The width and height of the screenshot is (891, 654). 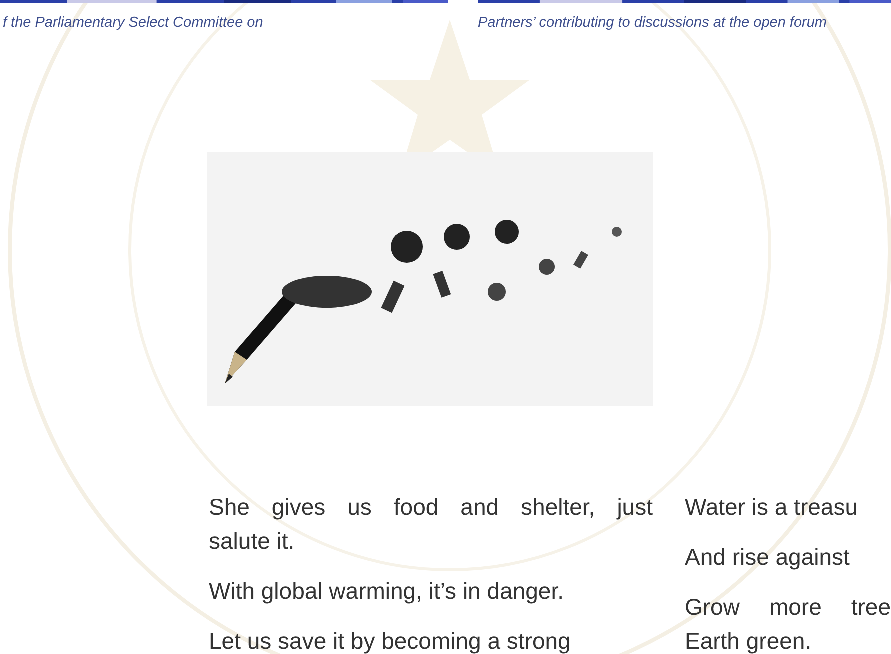 What do you see at coordinates (772, 507) in the screenshot?
I see `poem-line: Water is a treasu` at bounding box center [772, 507].